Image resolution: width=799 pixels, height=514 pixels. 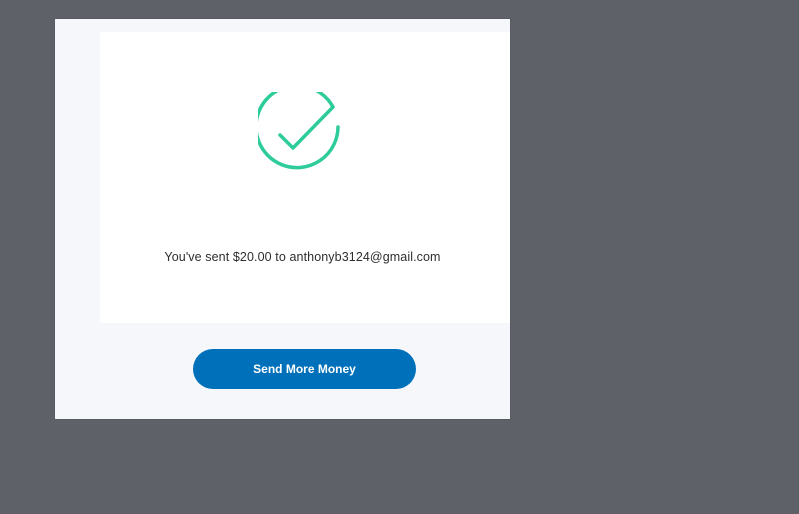 I want to click on success-check-icon, so click(x=299, y=131).